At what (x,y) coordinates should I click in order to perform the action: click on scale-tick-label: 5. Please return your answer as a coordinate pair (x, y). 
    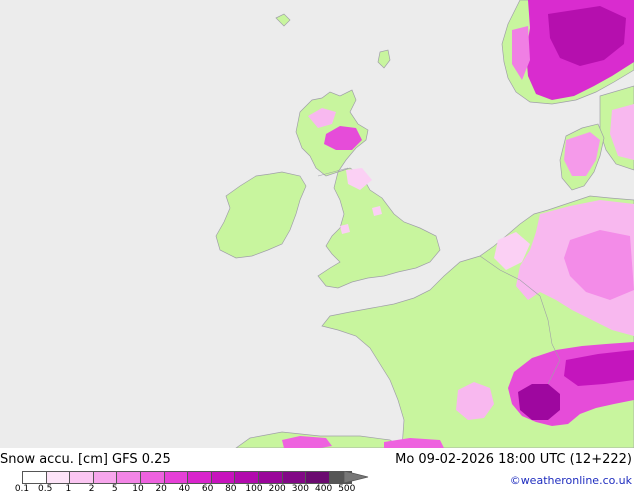
    Looking at the image, I should click on (114, 489).